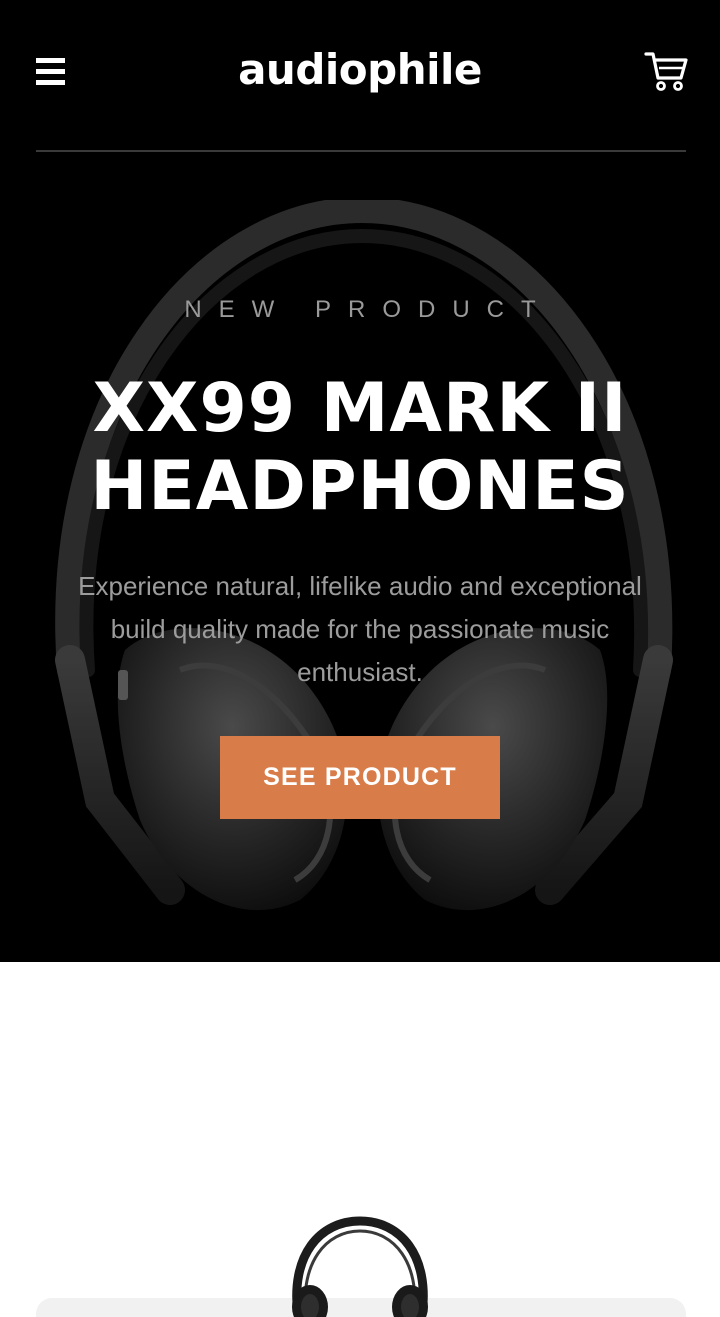 This screenshot has height=1317, width=720. Describe the element at coordinates (368, 309) in the screenshot. I see `hero-eyebrow: NEW PRODUCT` at that location.